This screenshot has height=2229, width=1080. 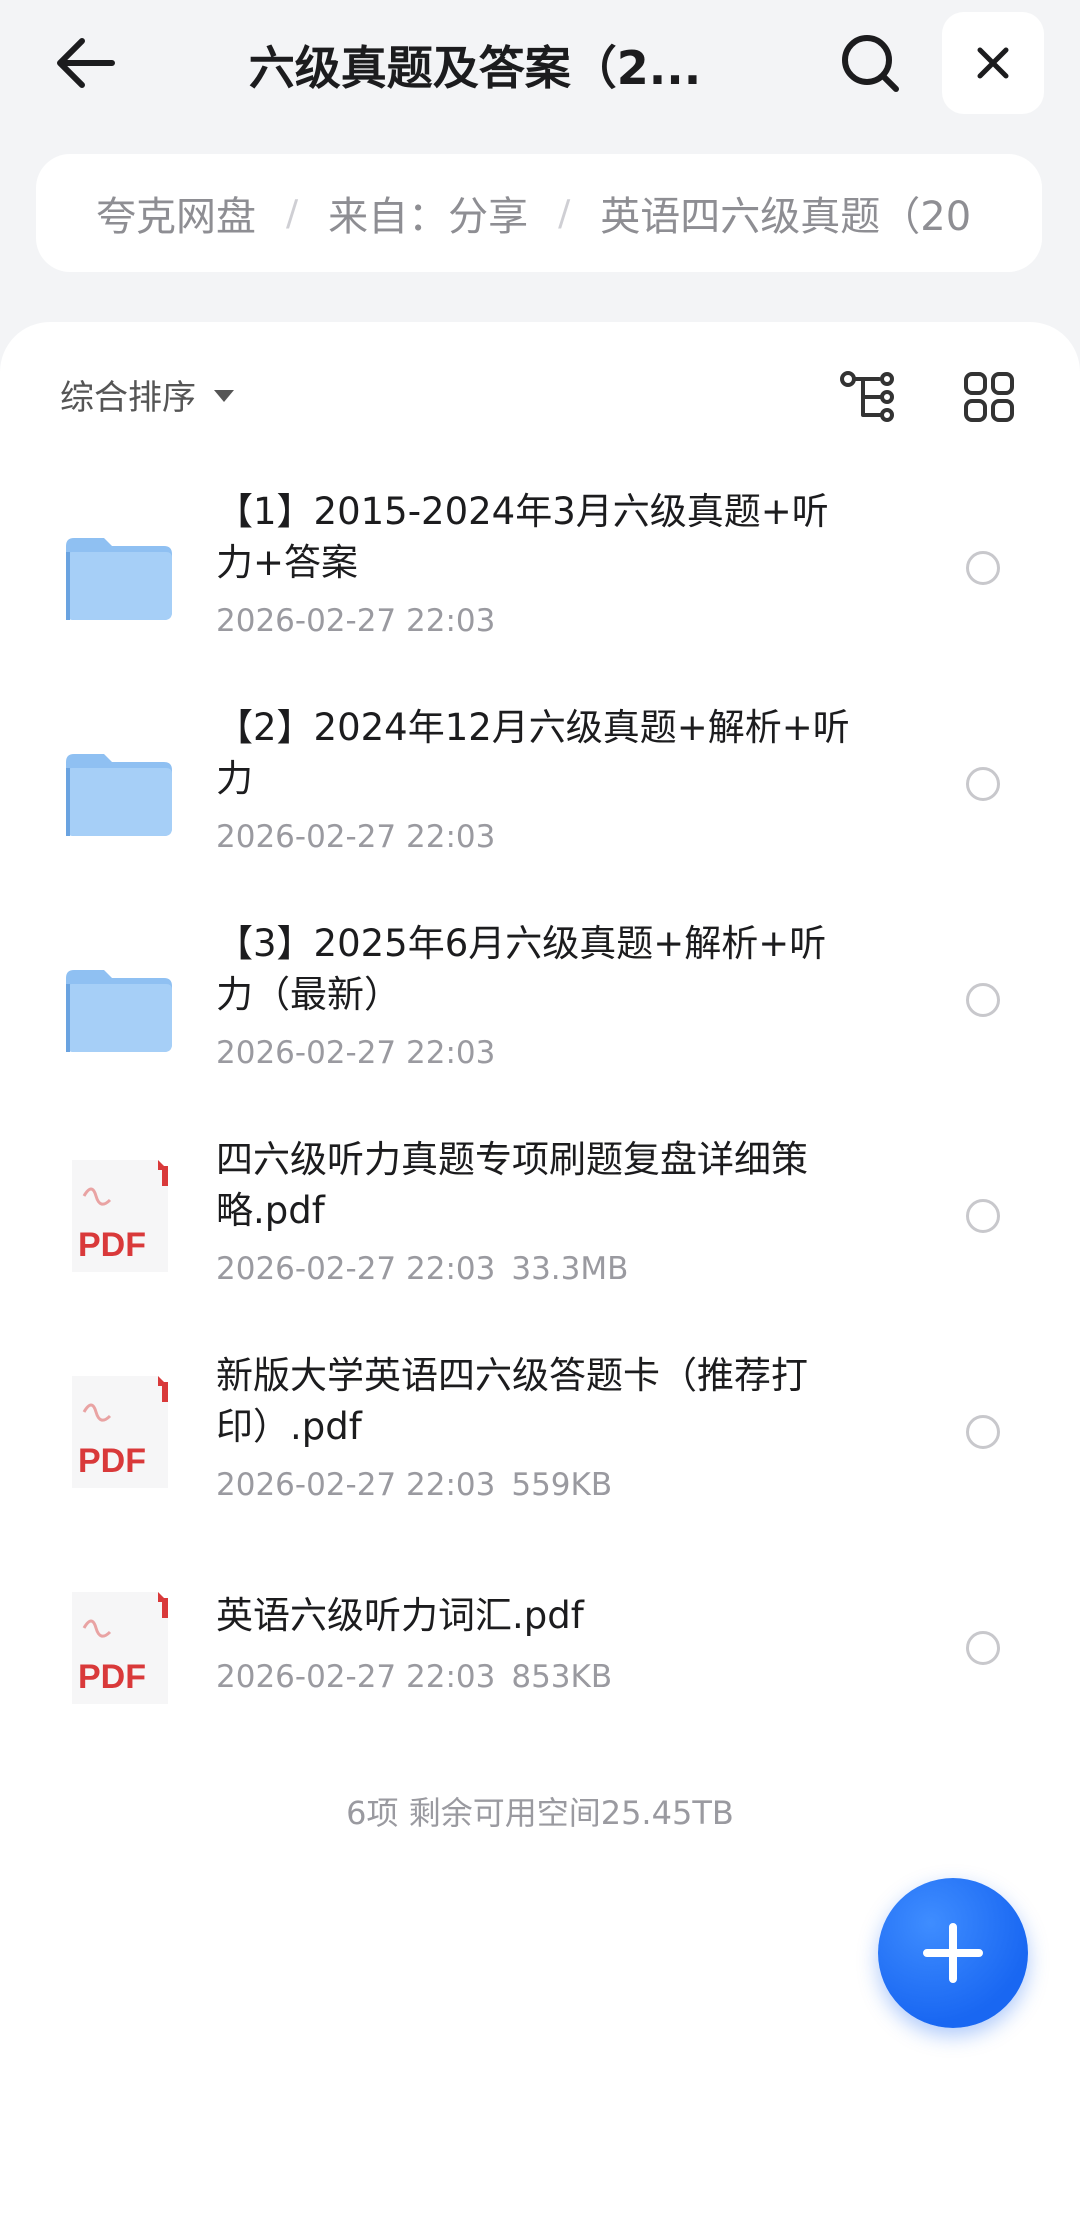 I want to click on search-button, so click(x=870, y=62).